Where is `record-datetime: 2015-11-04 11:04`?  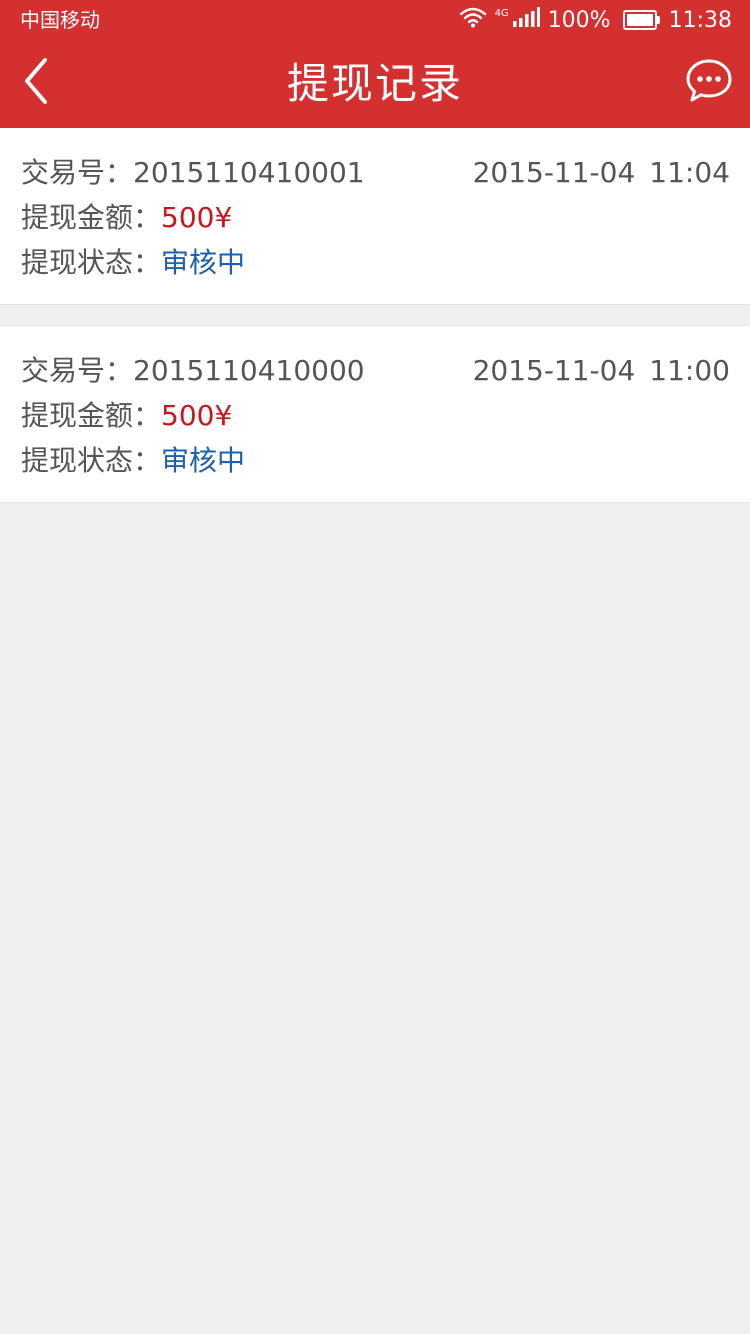 record-datetime: 2015-11-04 11:04 is located at coordinates (601, 173).